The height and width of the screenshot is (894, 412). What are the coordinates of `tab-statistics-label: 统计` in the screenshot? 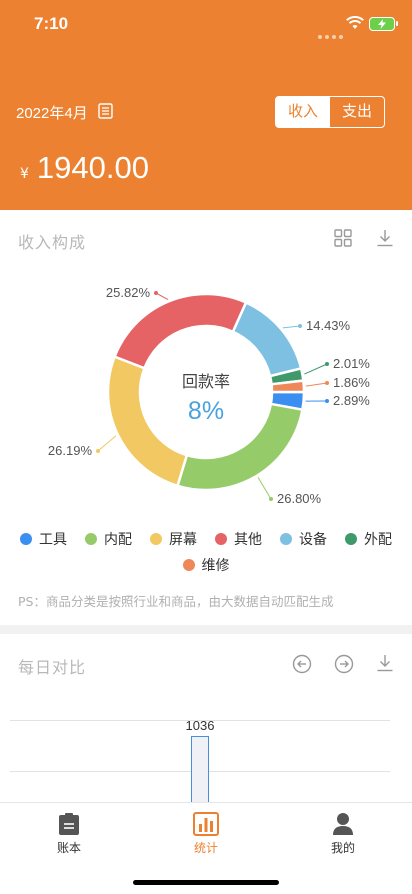 It's located at (205, 848).